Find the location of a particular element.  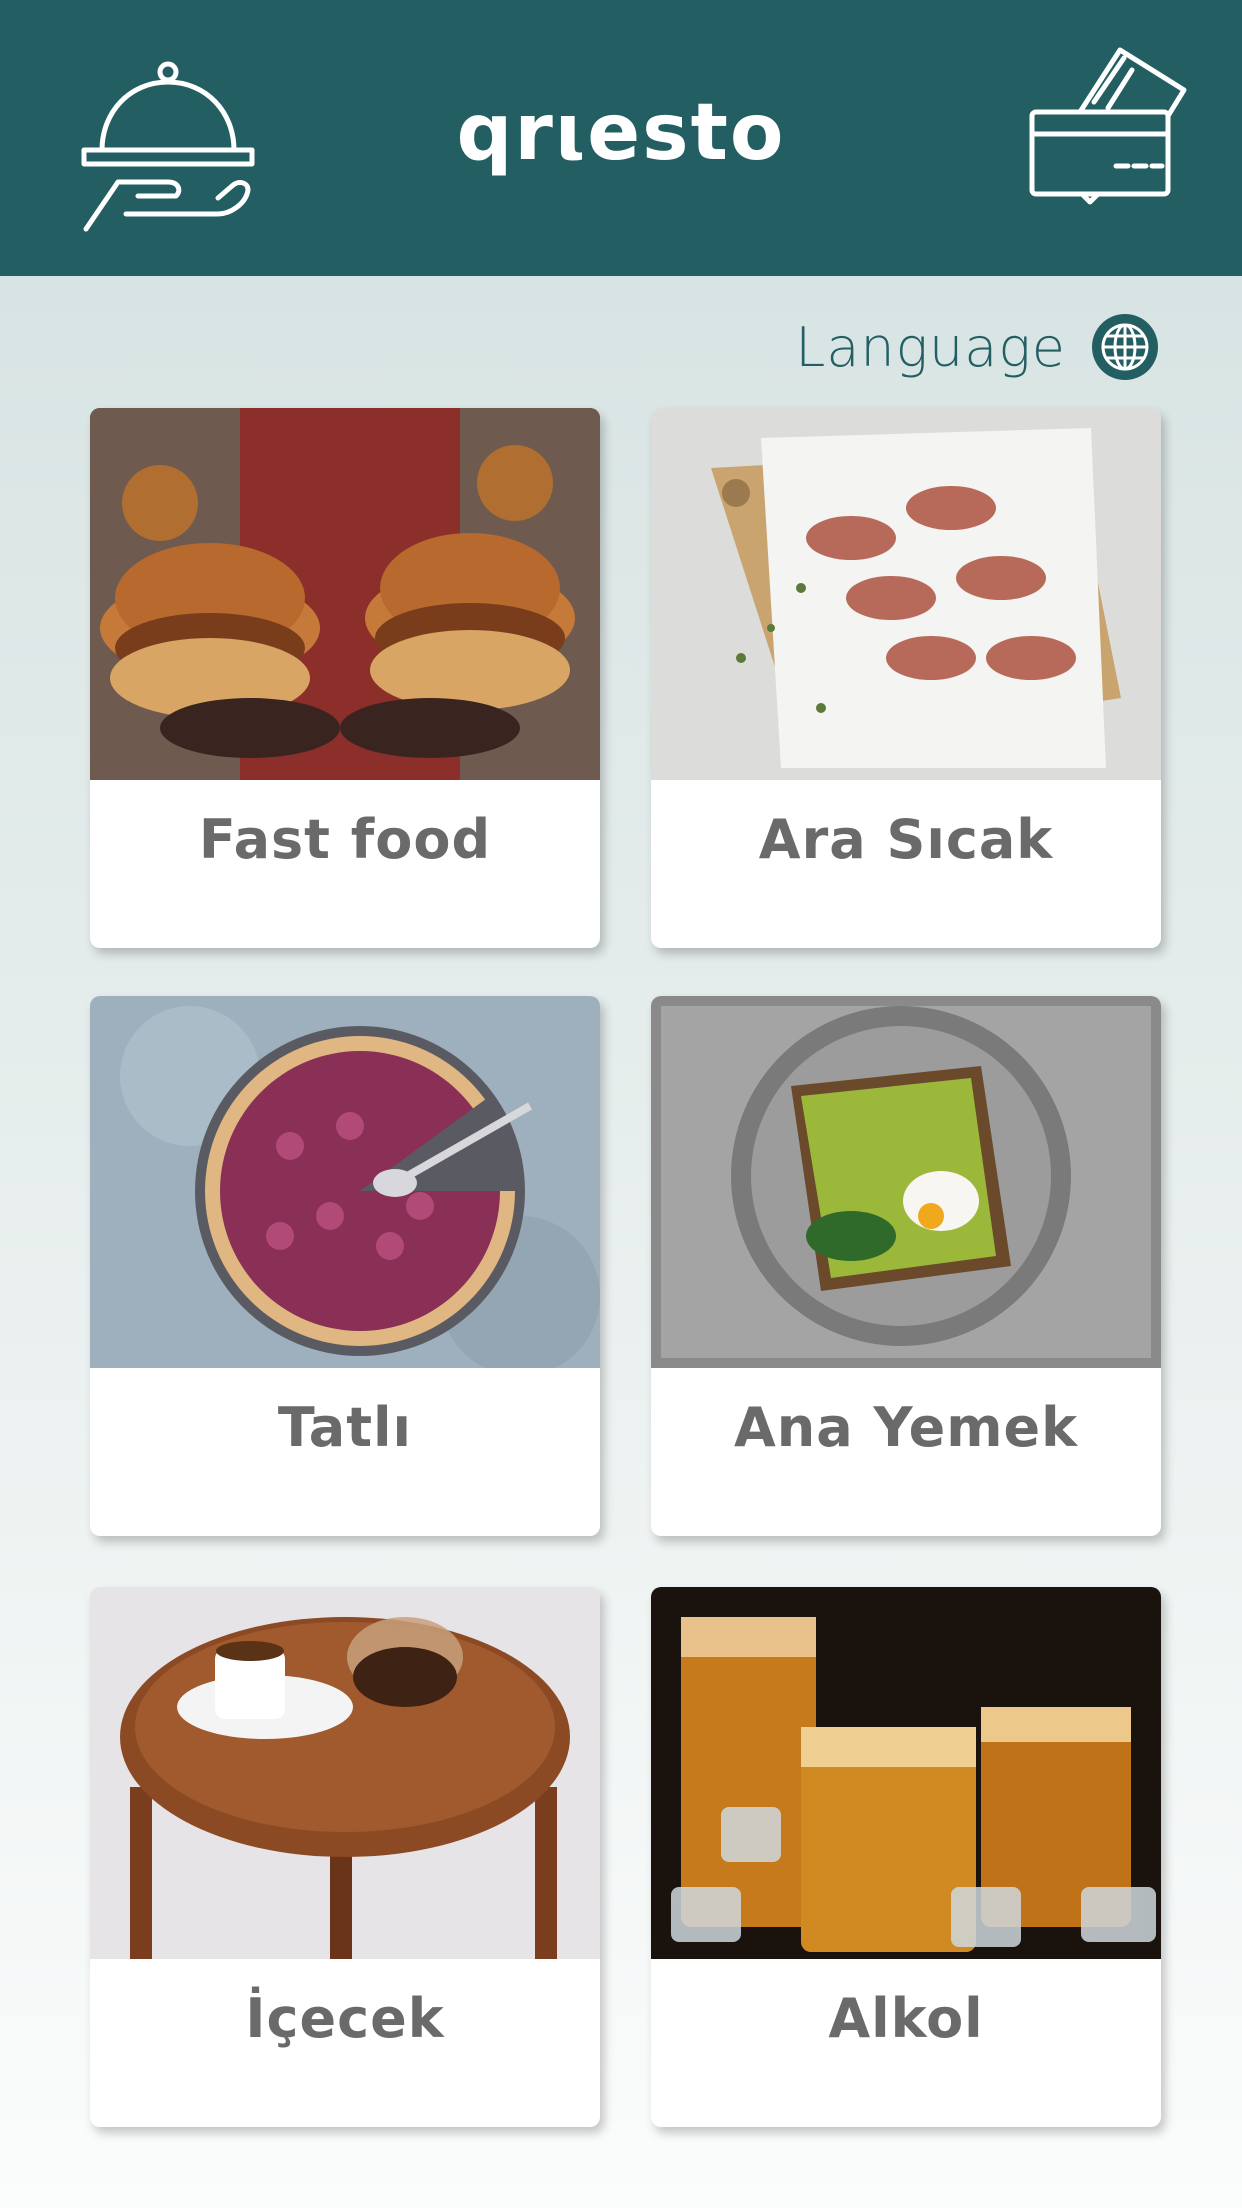

category-label: Ara Sıcak is located at coordinates (906, 839).